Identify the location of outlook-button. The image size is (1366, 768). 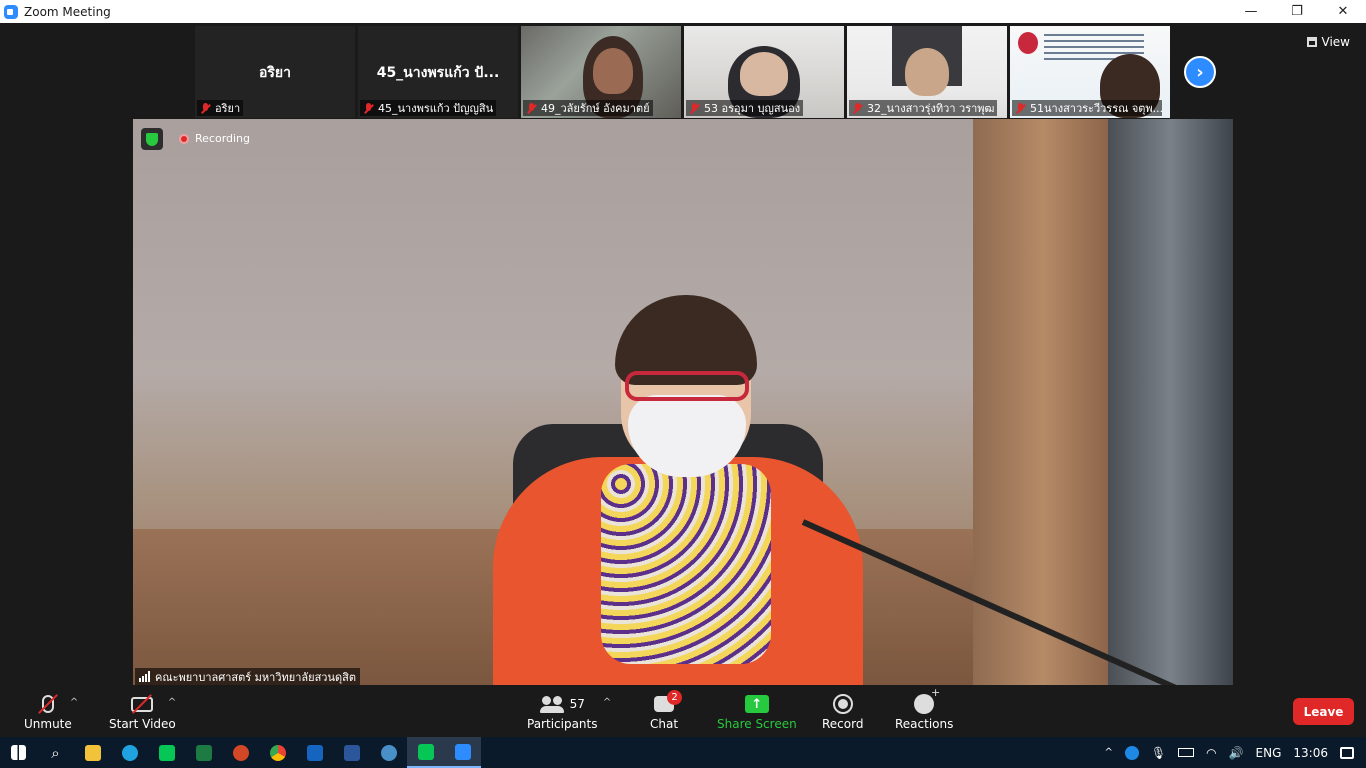
(314, 752).